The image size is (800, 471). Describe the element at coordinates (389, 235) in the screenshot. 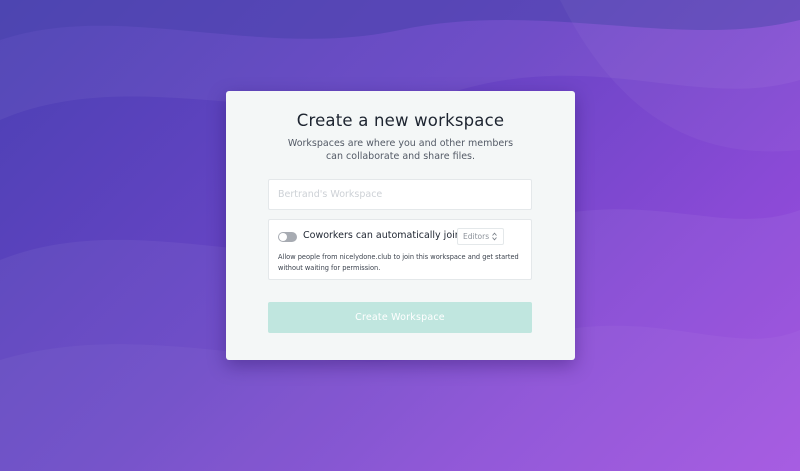

I see `auto-join-label: Coworkers can automatically join as` at that location.